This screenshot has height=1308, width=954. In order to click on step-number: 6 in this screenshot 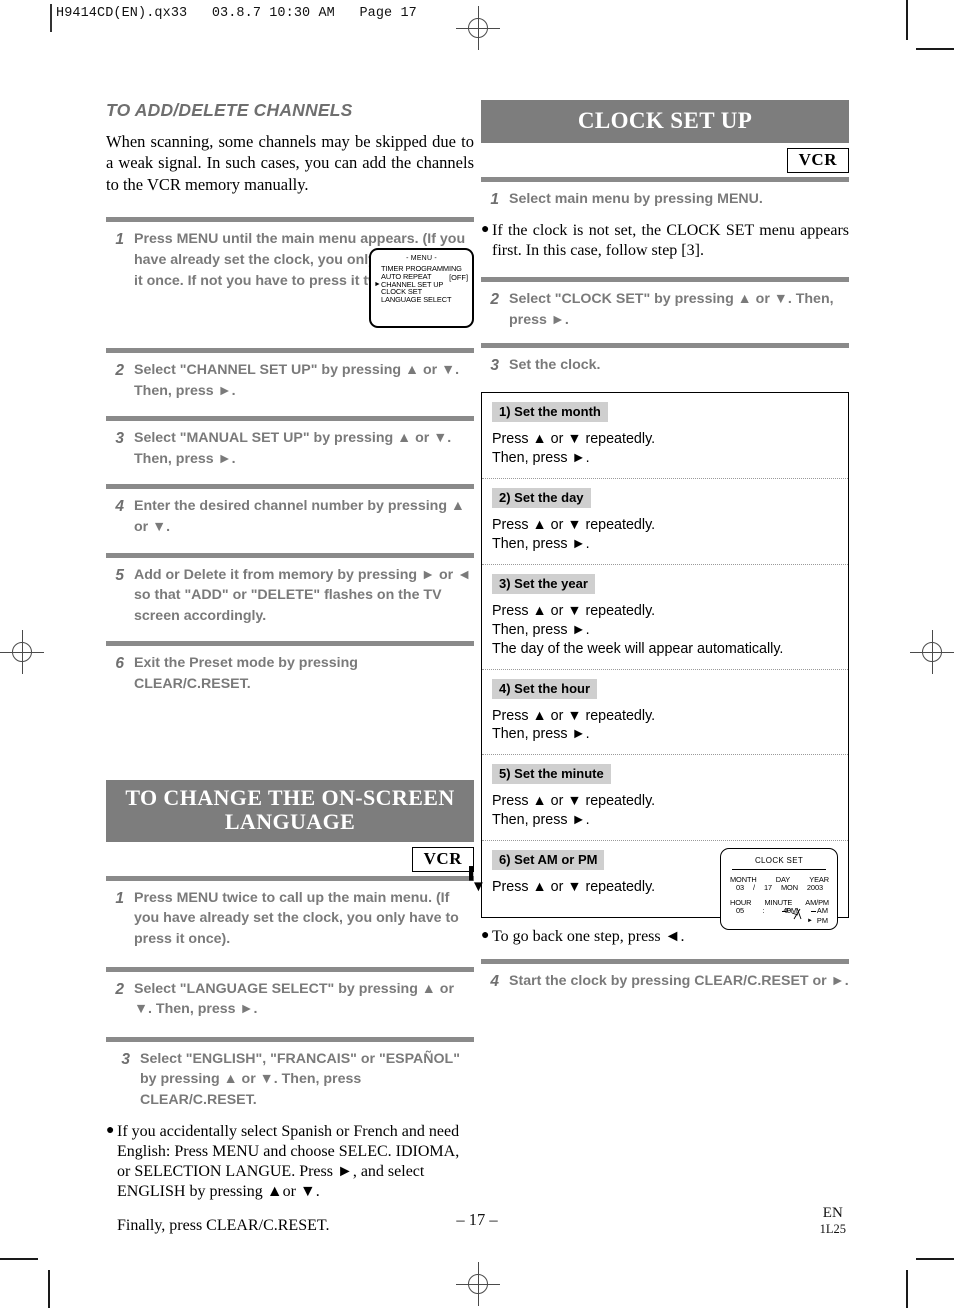, I will do `click(119, 664)`.